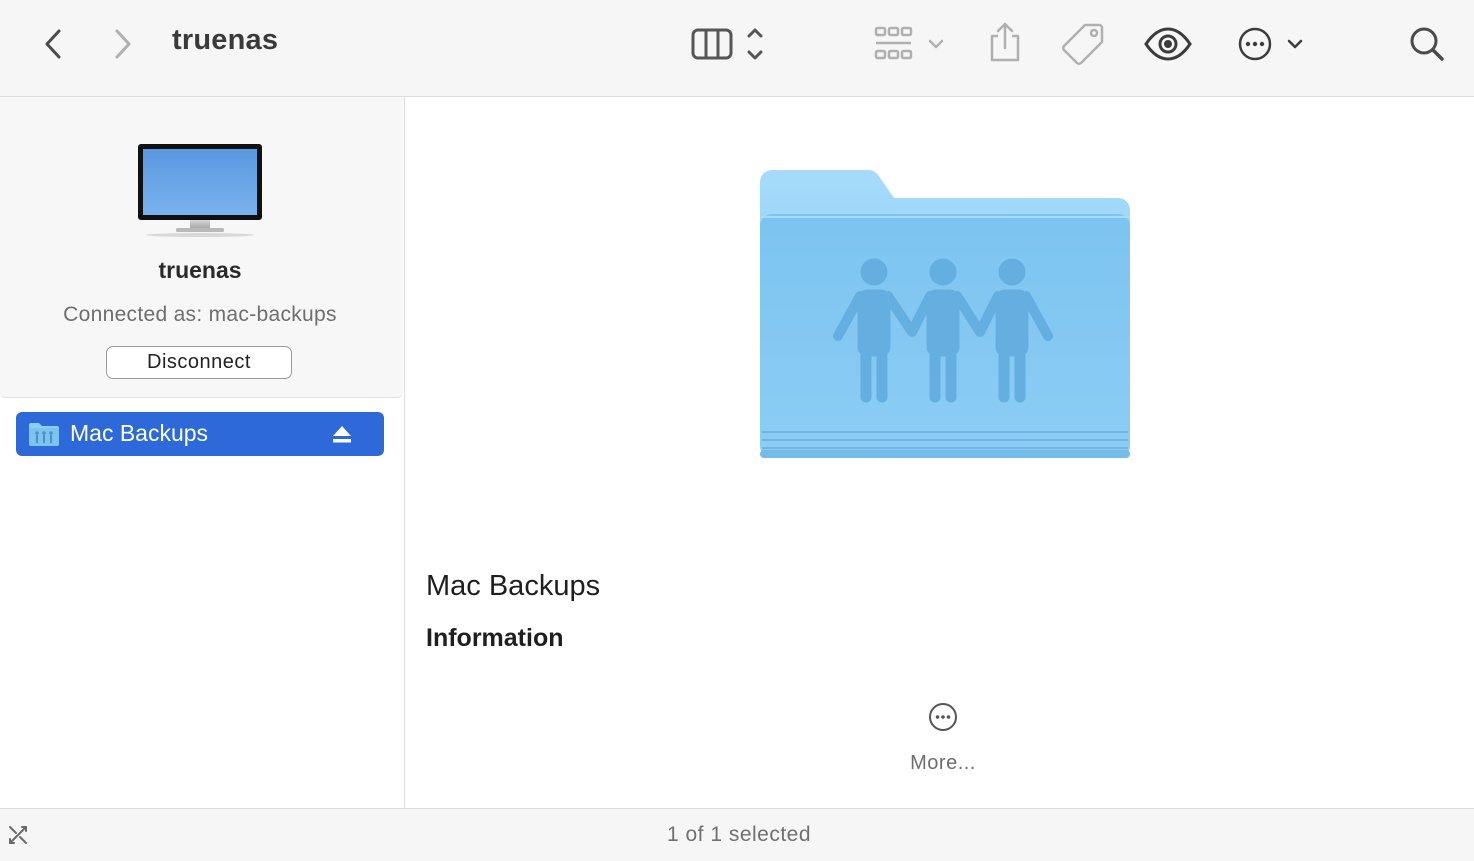 The width and height of the screenshot is (1474, 861). What do you see at coordinates (513, 586) in the screenshot?
I see `preview-title: Mac Backups` at bounding box center [513, 586].